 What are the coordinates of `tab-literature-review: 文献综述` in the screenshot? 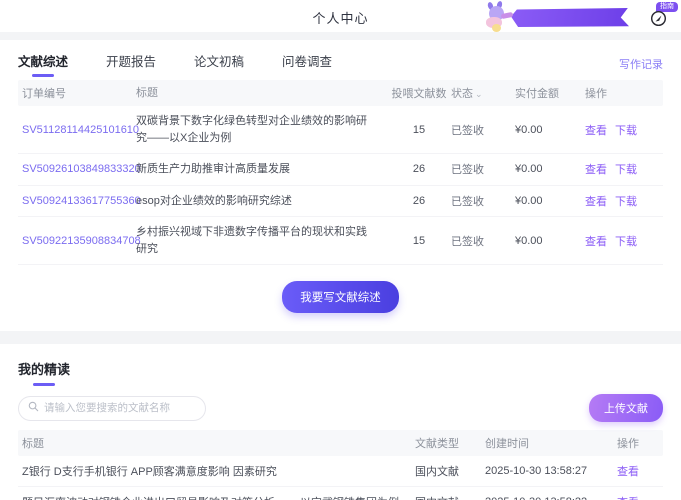 It's located at (43, 64).